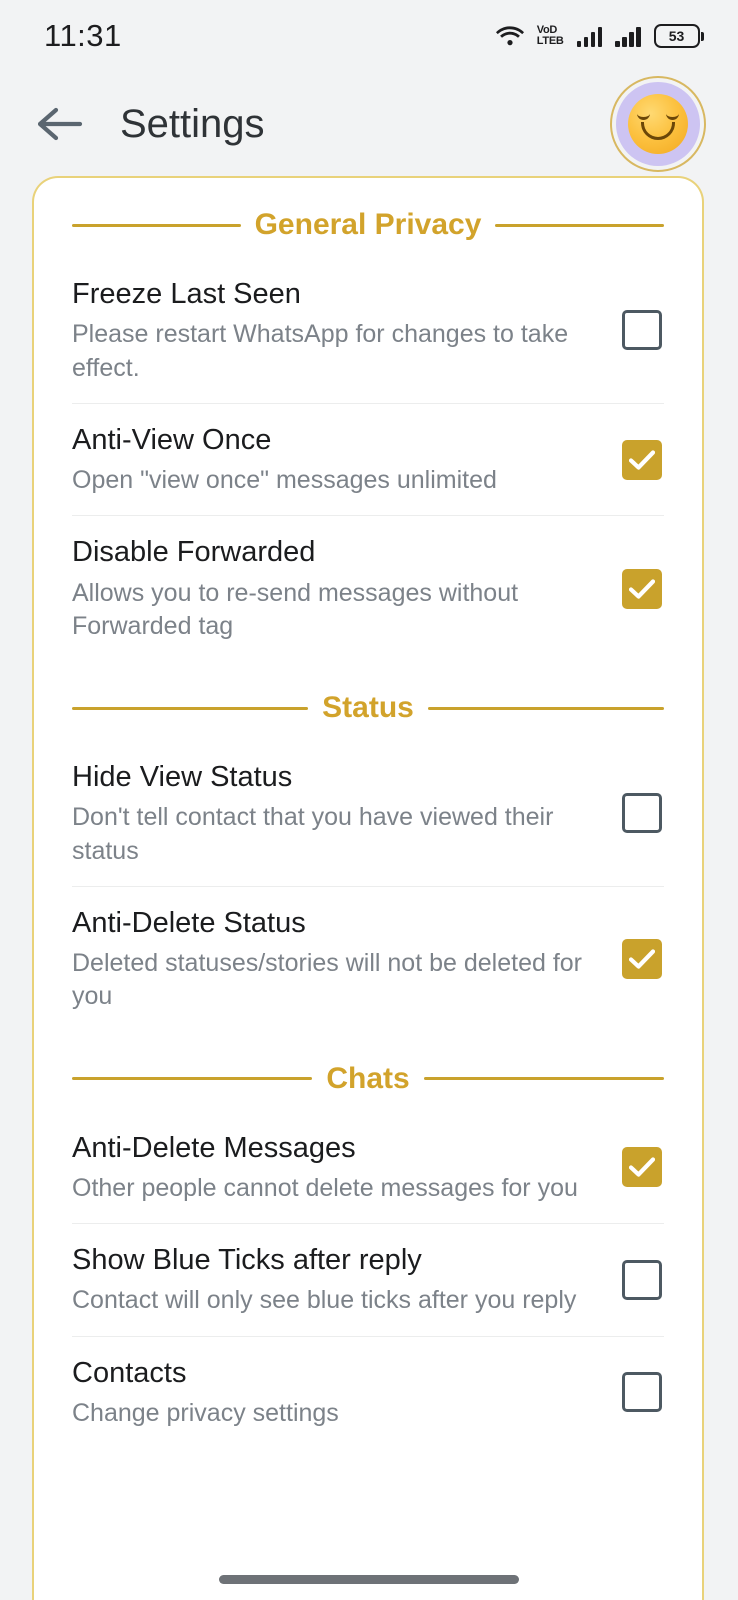  Describe the element at coordinates (189, 922) in the screenshot. I see `settings-row-title: Anti-Delete Status` at that location.